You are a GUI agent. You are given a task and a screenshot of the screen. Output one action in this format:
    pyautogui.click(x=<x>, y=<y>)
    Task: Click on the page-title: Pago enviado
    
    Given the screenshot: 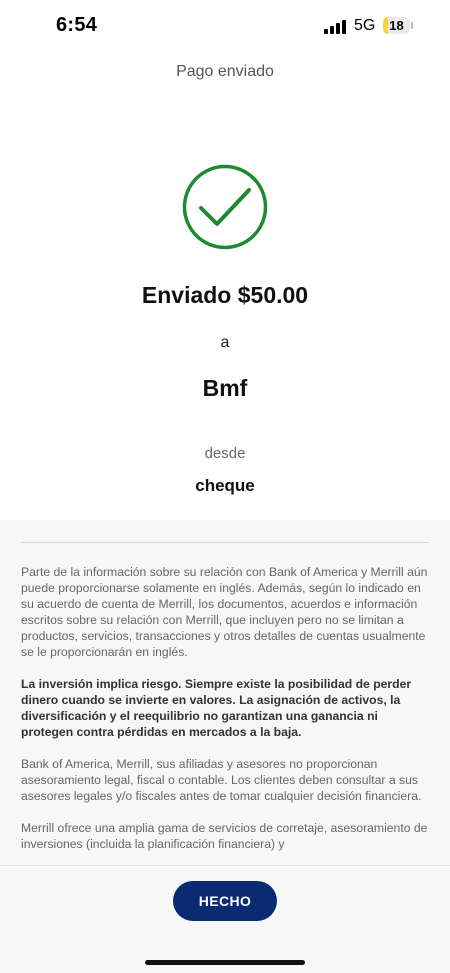 What is the action you would take?
    pyautogui.click(x=225, y=71)
    